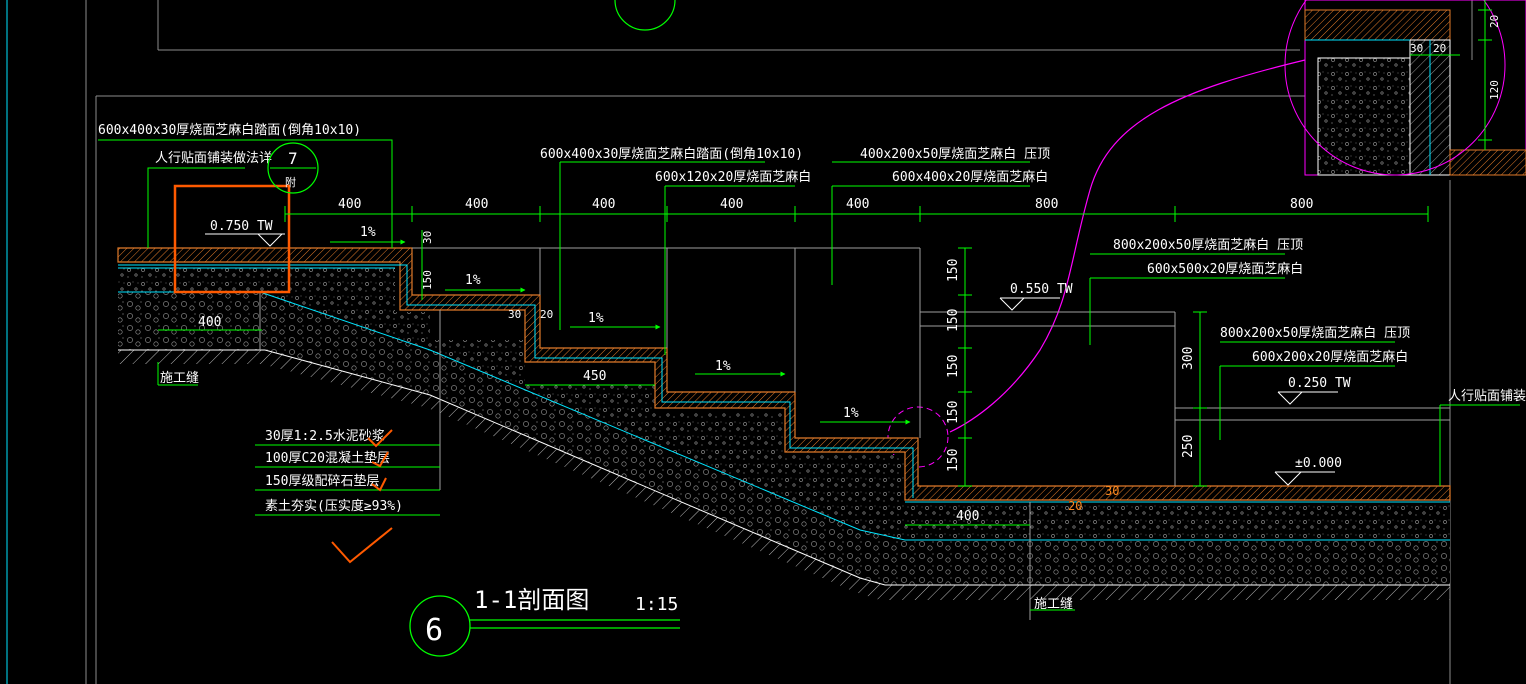 The image size is (1526, 684). Describe the element at coordinates (1405, 88) in the screenshot. I see `inset-detail: 30 20 20 120` at that location.